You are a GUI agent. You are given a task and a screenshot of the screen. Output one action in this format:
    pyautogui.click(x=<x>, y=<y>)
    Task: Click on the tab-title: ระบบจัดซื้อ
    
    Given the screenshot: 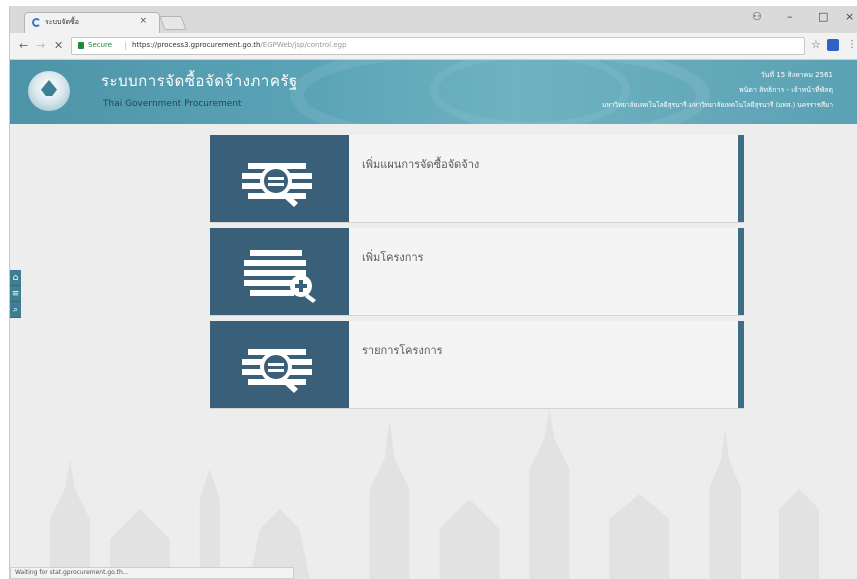 What is the action you would take?
    pyautogui.click(x=62, y=22)
    